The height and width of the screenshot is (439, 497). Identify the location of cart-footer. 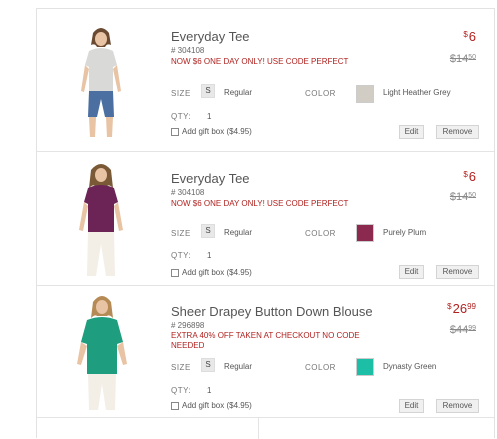
(265, 428).